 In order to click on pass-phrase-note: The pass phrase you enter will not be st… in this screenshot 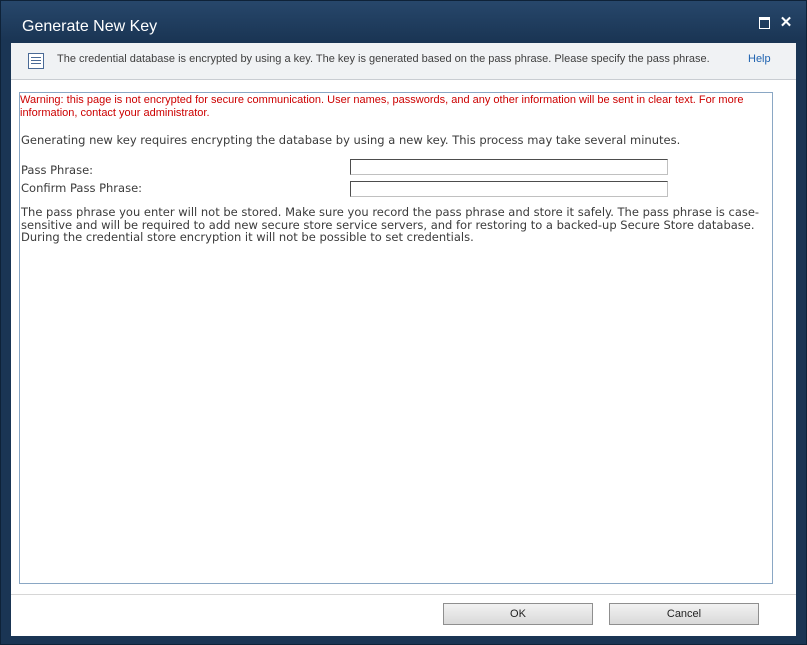, I will do `click(390, 224)`.